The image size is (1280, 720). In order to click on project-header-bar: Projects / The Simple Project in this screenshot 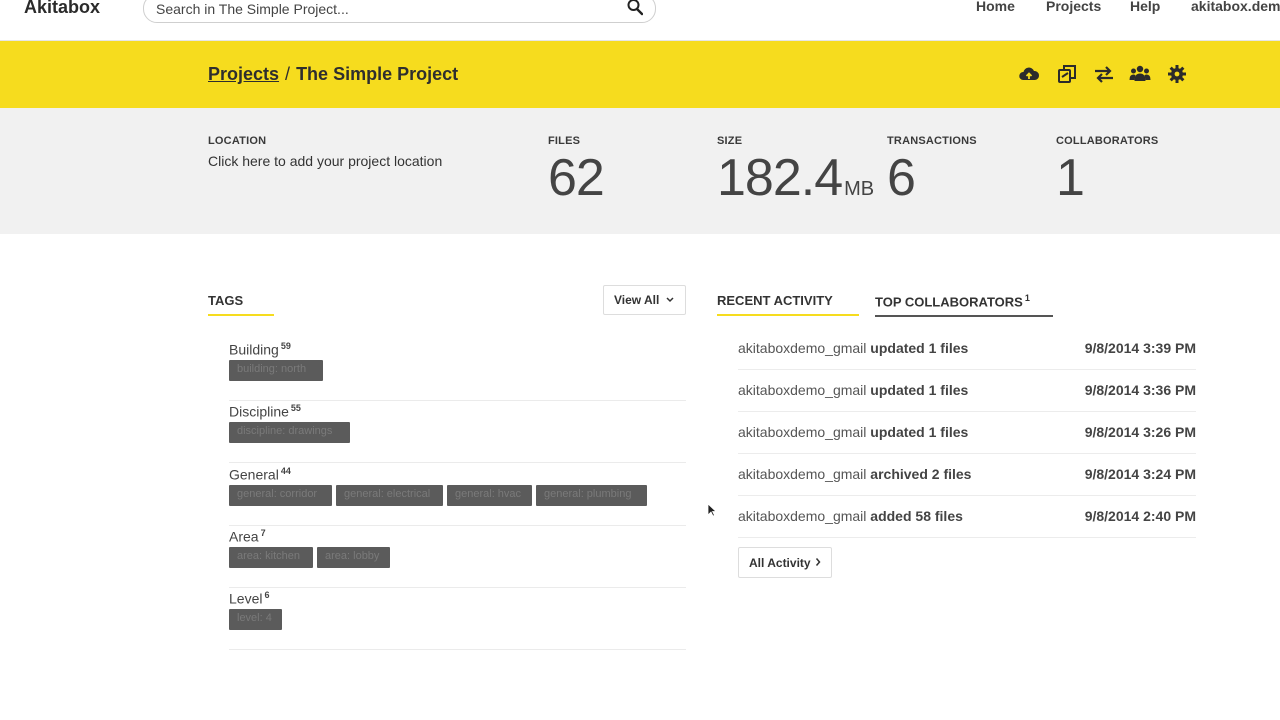, I will do `click(640, 74)`.